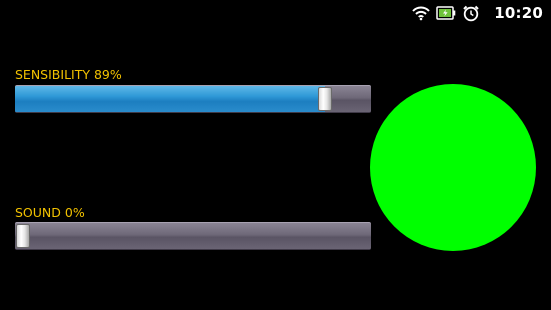 The width and height of the screenshot is (551, 310). What do you see at coordinates (471, 13) in the screenshot?
I see `alarm-clock-icon` at bounding box center [471, 13].